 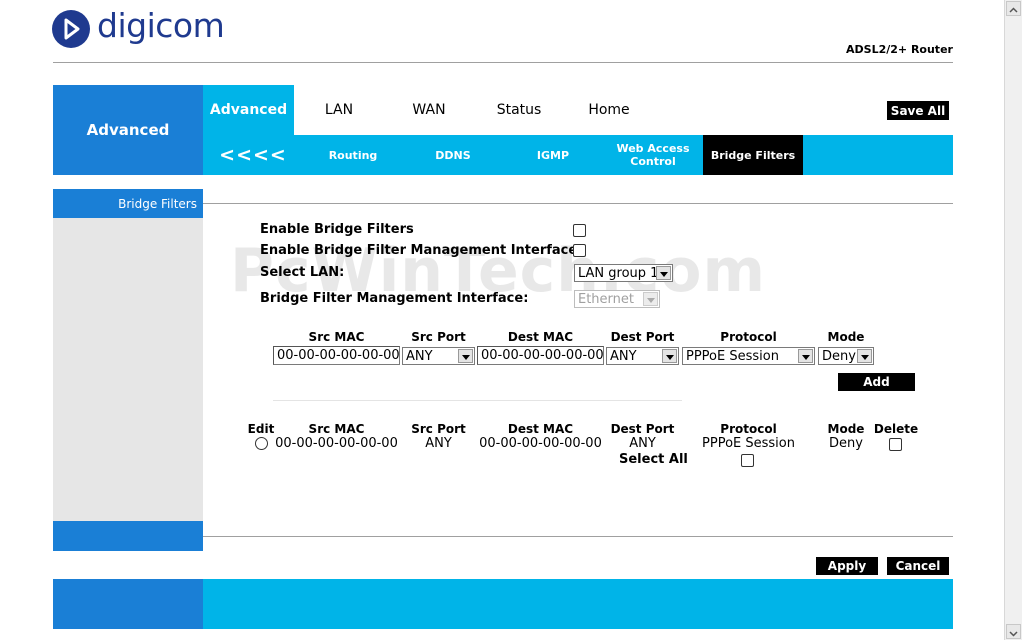 What do you see at coordinates (918, 110) in the screenshot?
I see `save-all-button: Save All` at bounding box center [918, 110].